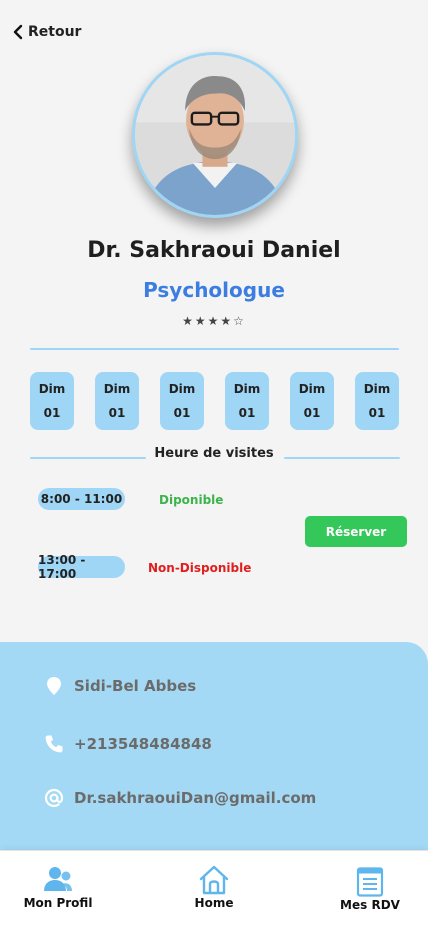  I want to click on address-row: Sidi-Bel Abbes, so click(120, 686).